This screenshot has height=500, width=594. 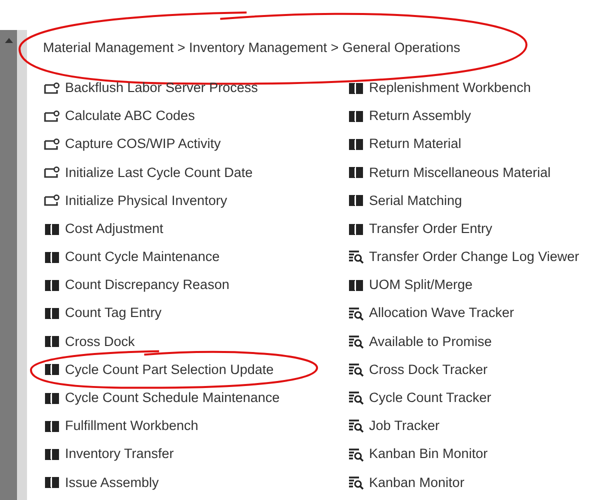 What do you see at coordinates (474, 257) in the screenshot?
I see `menu-item: Transfer Order Change Log Viewer` at bounding box center [474, 257].